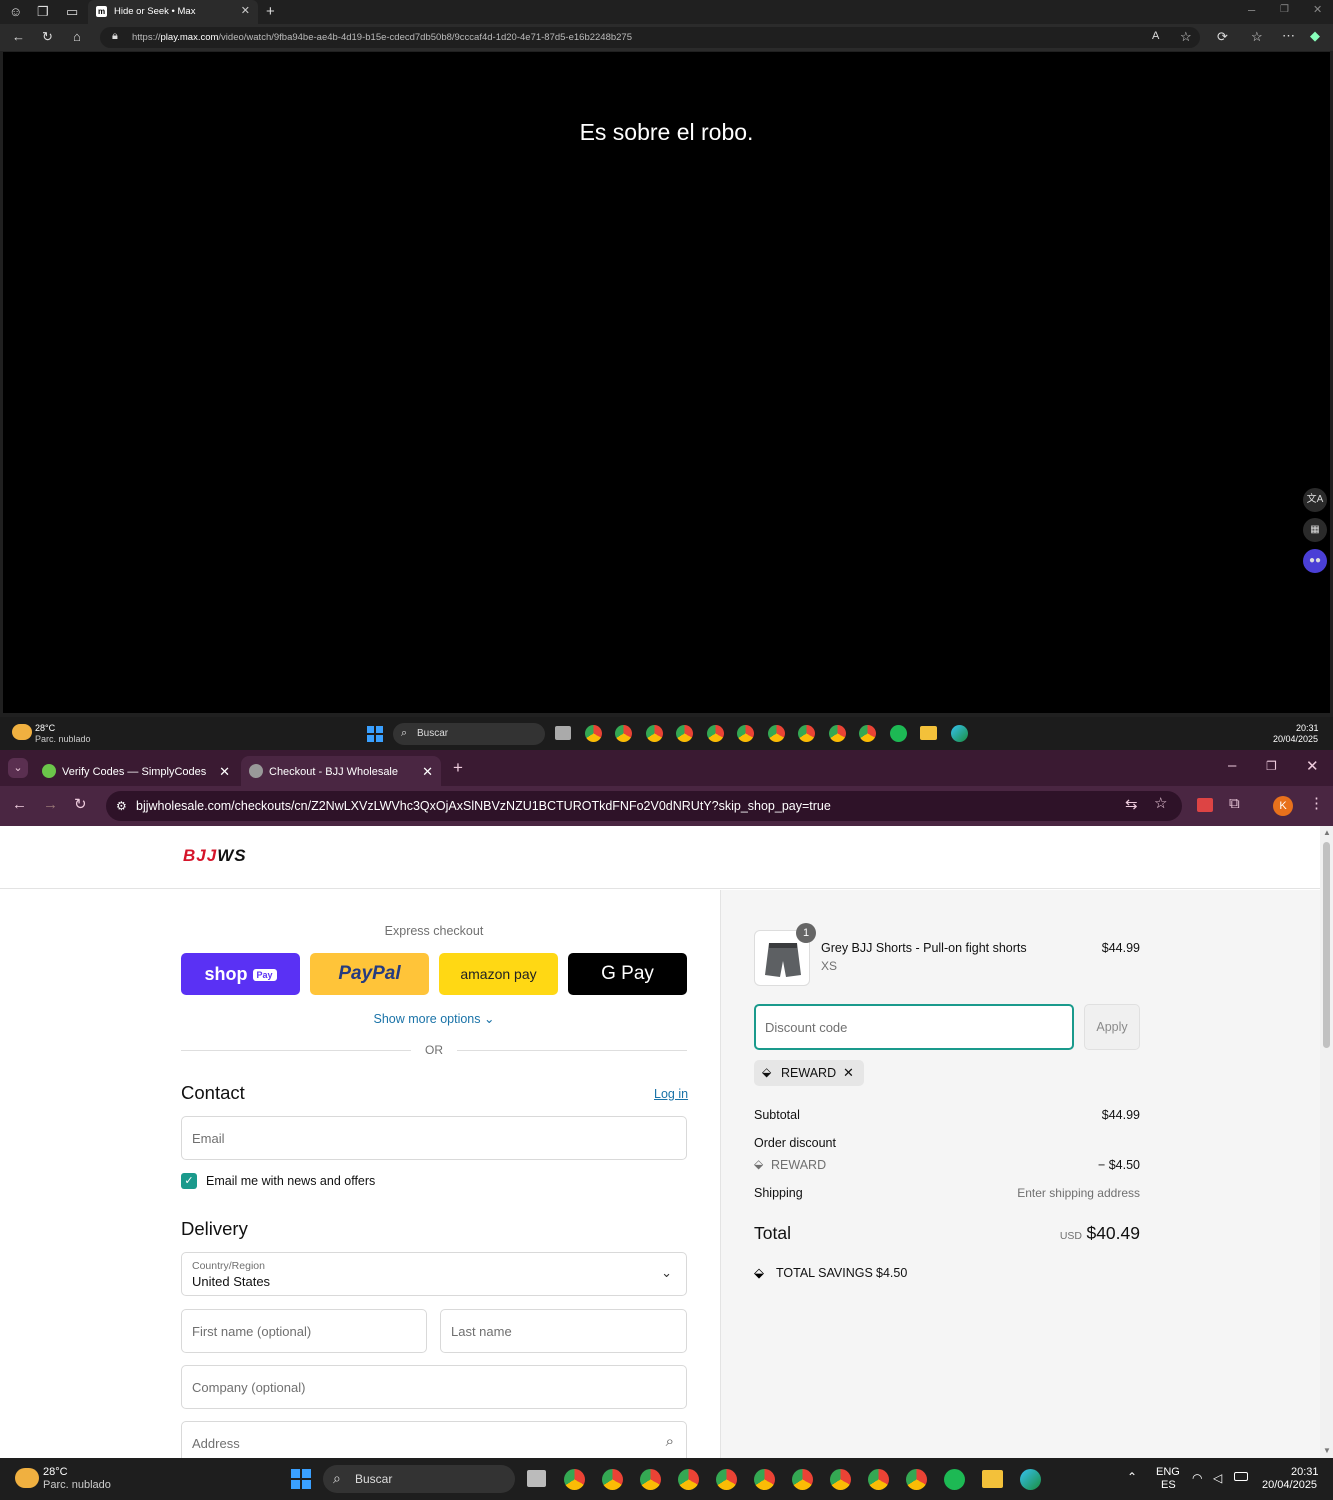  Describe the element at coordinates (1312, 766) in the screenshot. I see `close-window-icon: ✕` at that location.